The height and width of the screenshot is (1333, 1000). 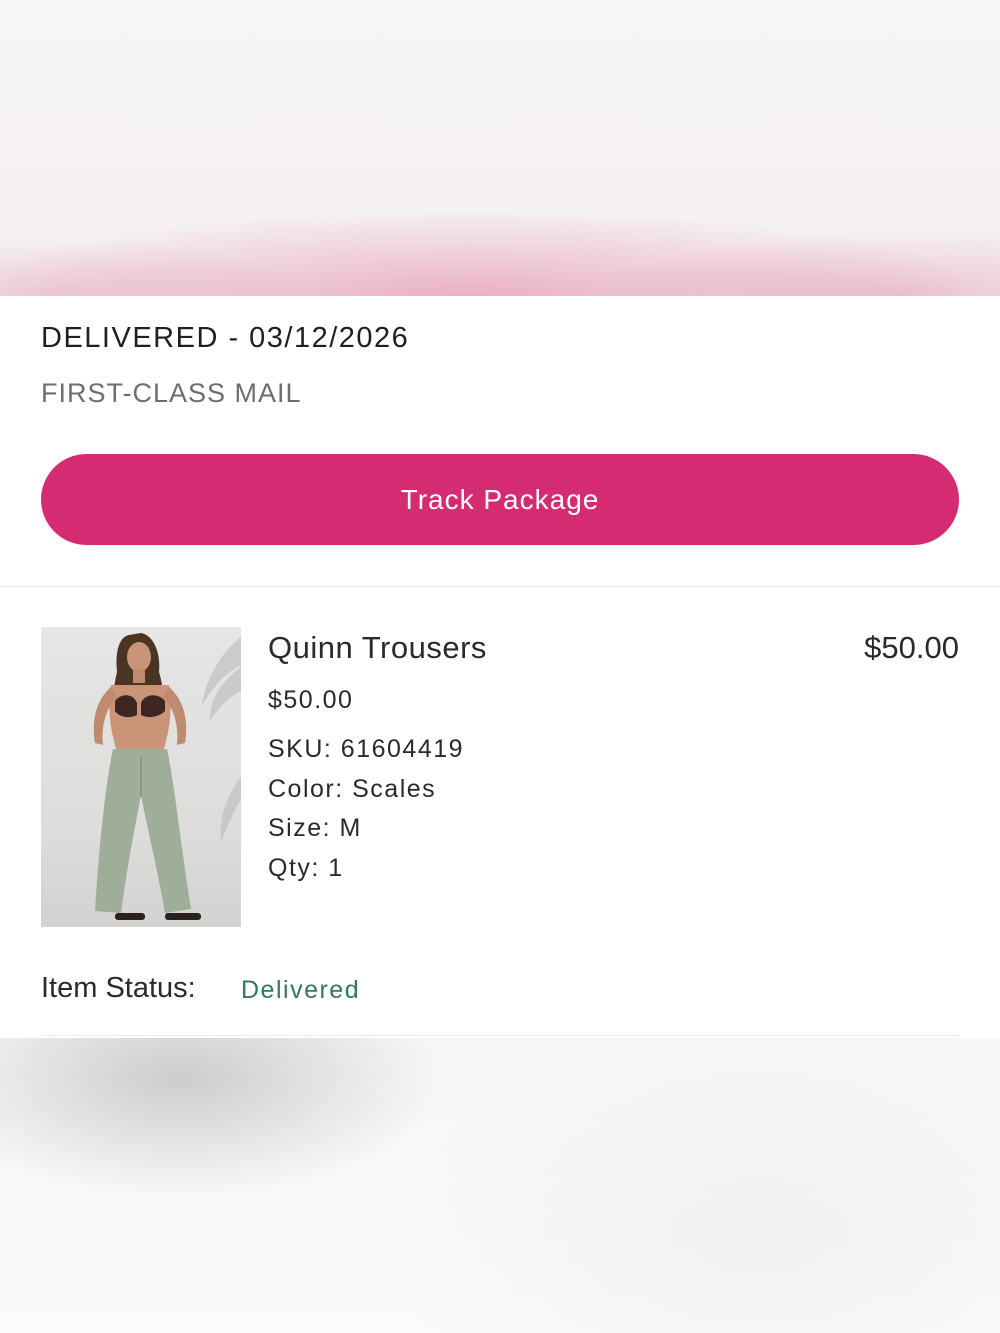 What do you see at coordinates (225, 338) in the screenshot?
I see `shipment-status: DELIVERED - 03/12/2026` at bounding box center [225, 338].